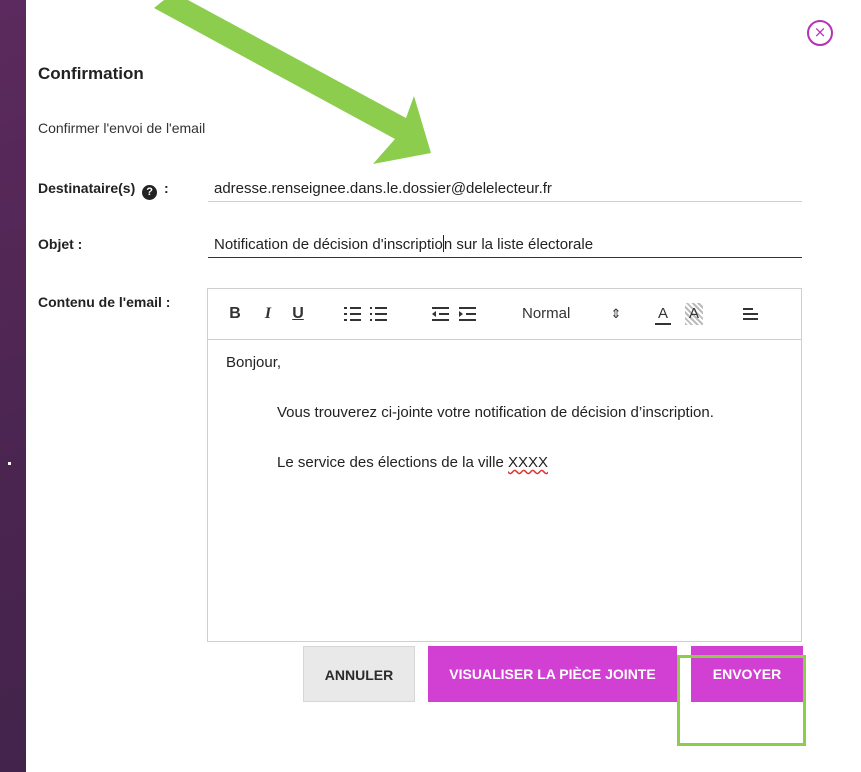 The height and width of the screenshot is (772, 861). What do you see at coordinates (616, 314) in the screenshot?
I see `select-arrows-icon: ⇕` at bounding box center [616, 314].